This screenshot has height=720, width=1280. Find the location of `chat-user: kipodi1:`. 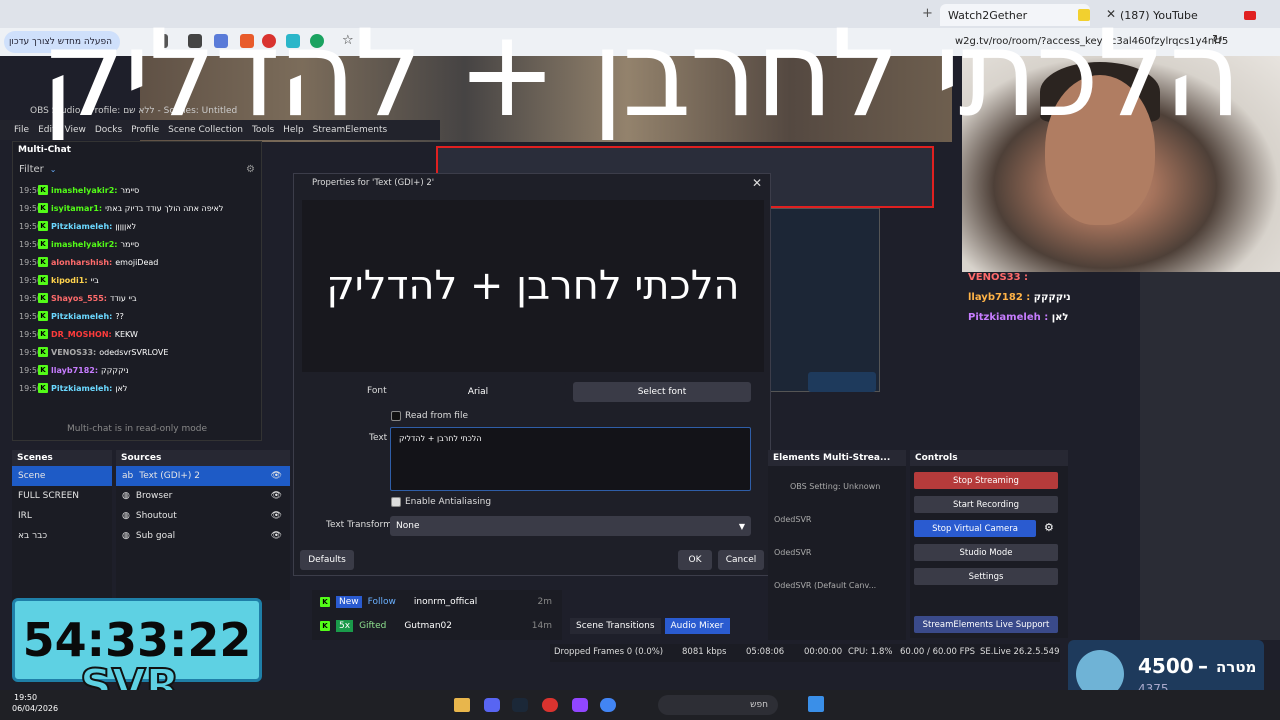

chat-user: kipodi1: is located at coordinates (69, 280).